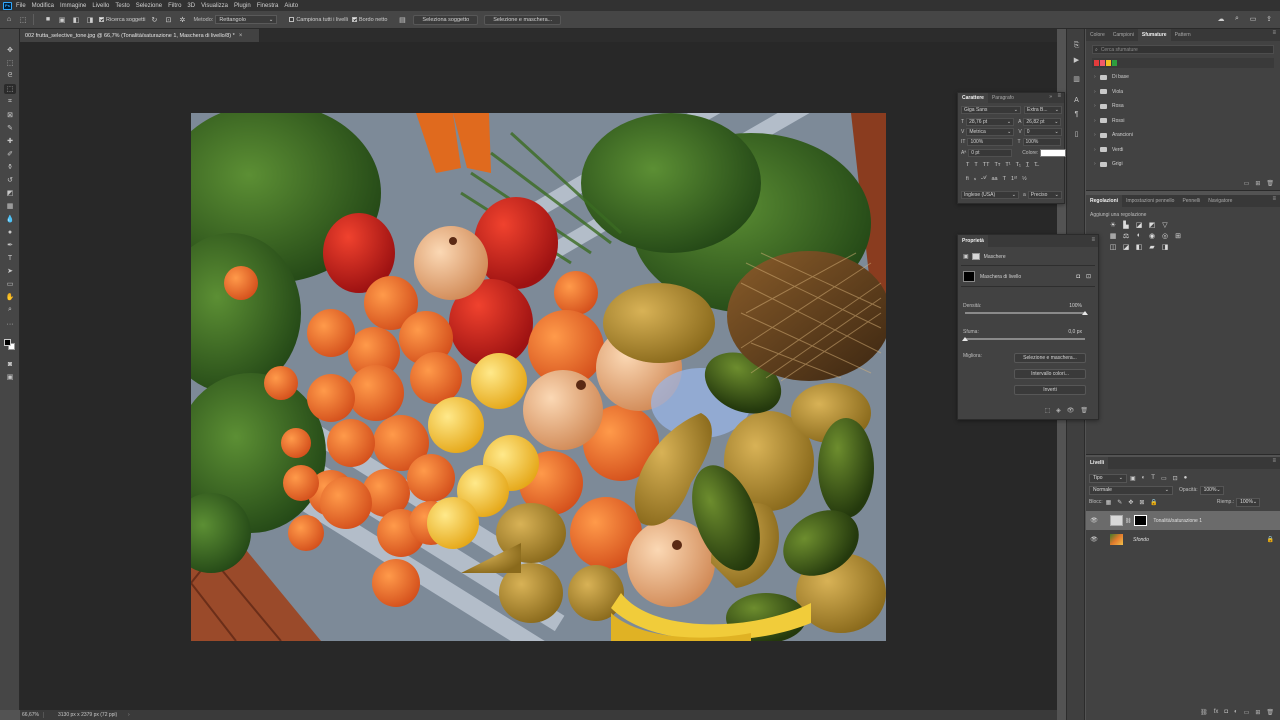 The height and width of the screenshot is (720, 1280). What do you see at coordinates (1164, 478) in the screenshot?
I see `shape-filter-icon: ▭` at bounding box center [1164, 478].